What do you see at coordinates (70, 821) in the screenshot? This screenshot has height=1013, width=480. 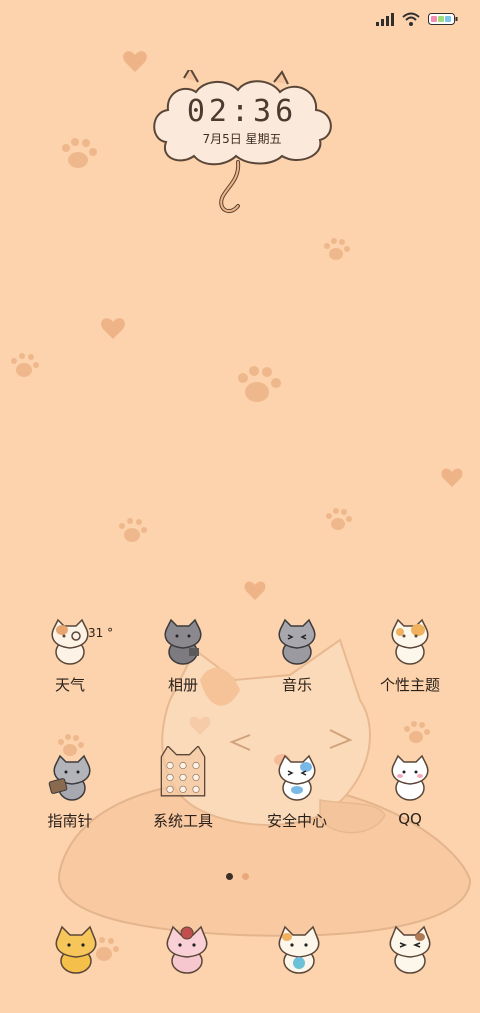 I see `app-label: 指南针` at bounding box center [70, 821].